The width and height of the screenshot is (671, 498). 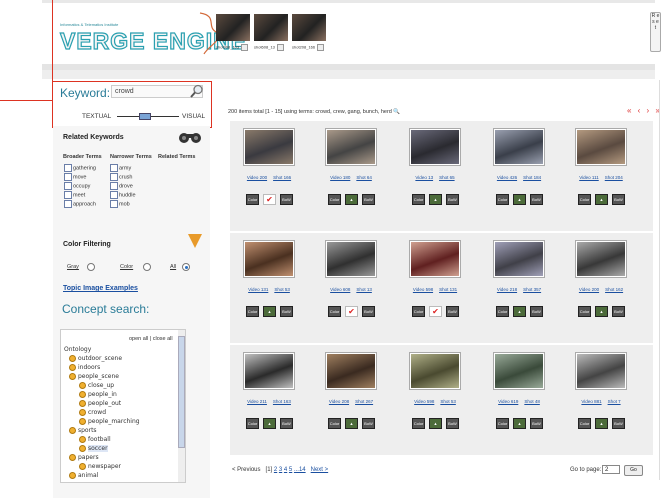 I want to click on broader-term-item: move, so click(x=75, y=177).